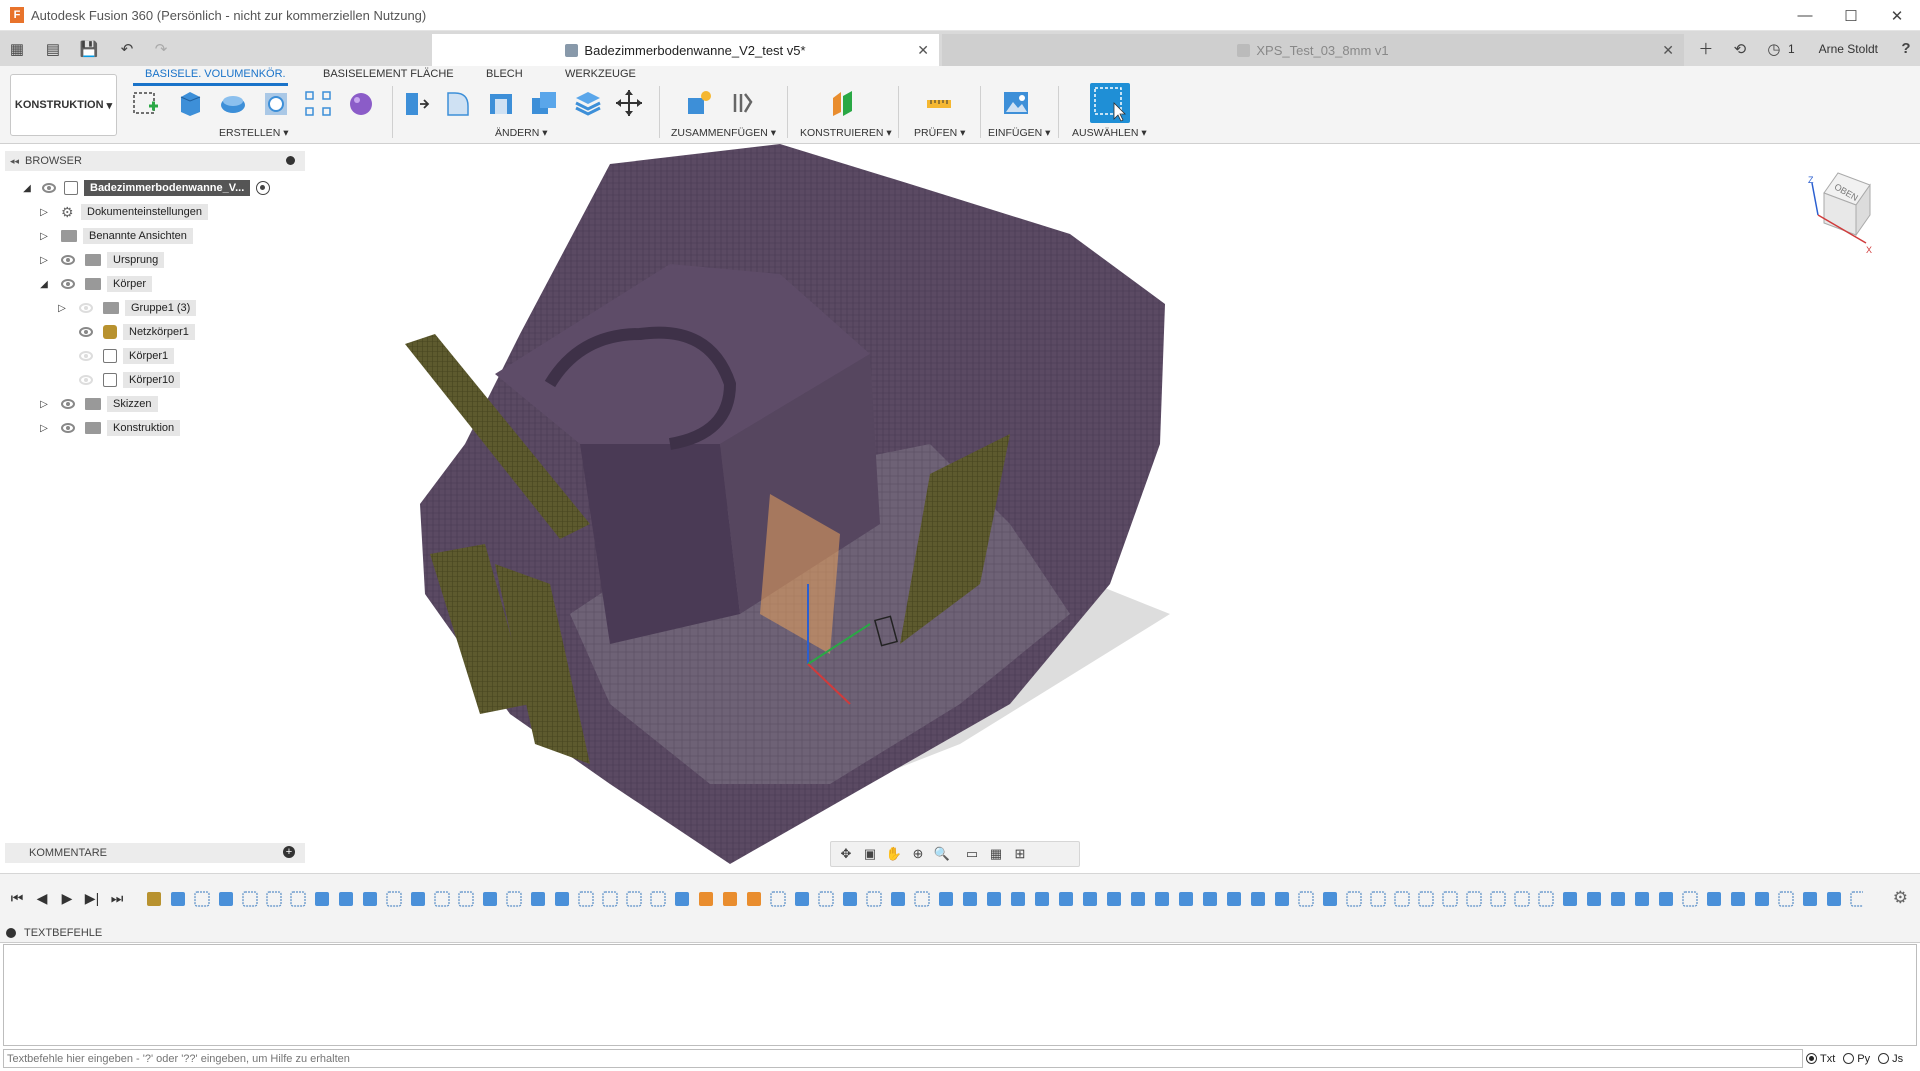  I want to click on group-einfuegen: EINFÜGEN ▾, so click(1019, 133).